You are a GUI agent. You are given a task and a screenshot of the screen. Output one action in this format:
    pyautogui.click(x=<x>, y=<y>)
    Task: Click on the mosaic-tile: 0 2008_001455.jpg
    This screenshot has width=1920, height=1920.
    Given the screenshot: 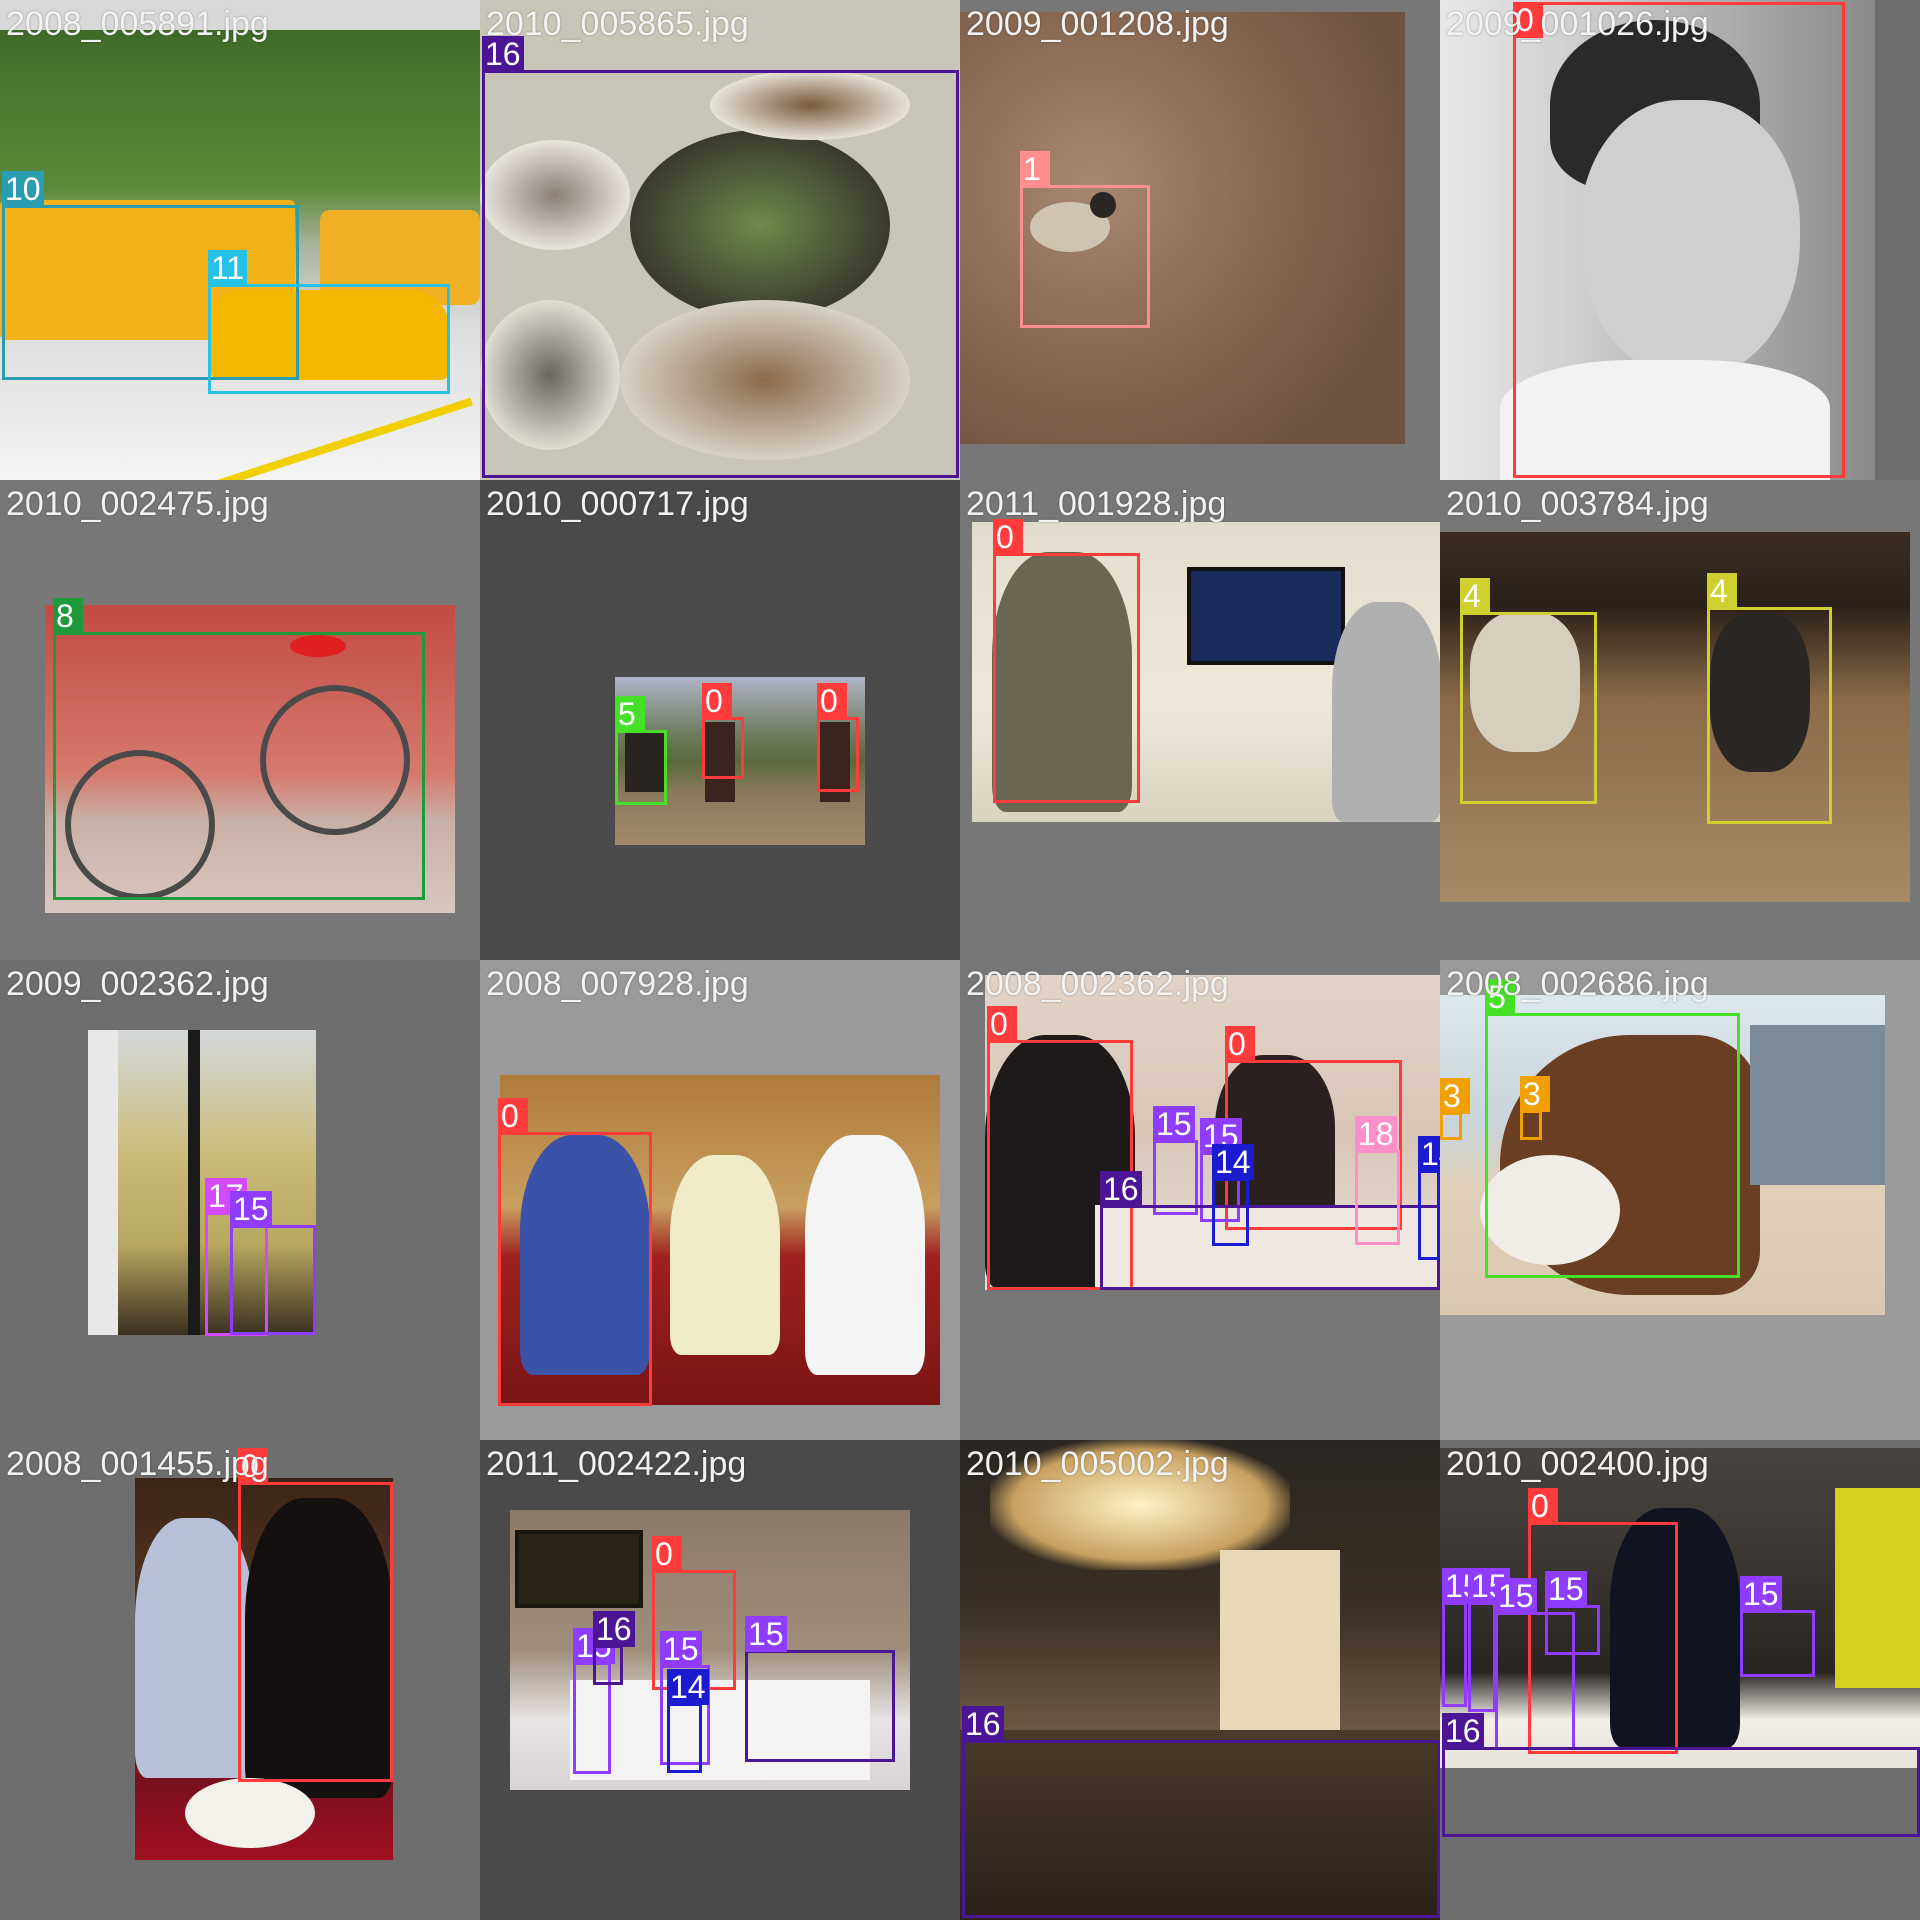 What is the action you would take?
    pyautogui.click(x=240, y=1680)
    